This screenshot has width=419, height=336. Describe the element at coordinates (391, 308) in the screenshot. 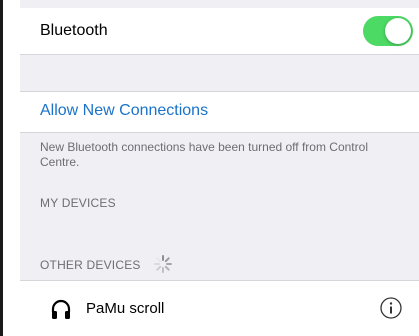

I see `info-icon` at that location.